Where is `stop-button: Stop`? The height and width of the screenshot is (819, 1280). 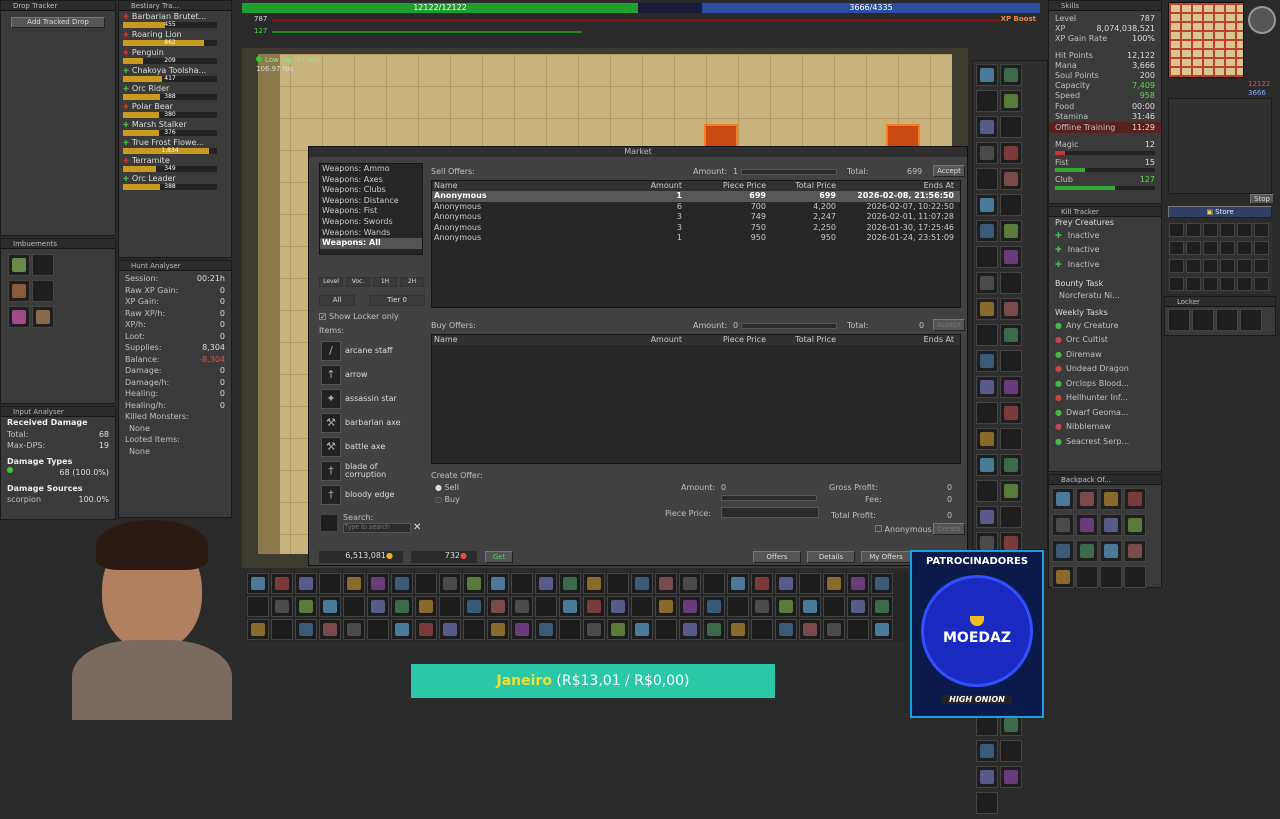
stop-button: Stop is located at coordinates (1262, 199).